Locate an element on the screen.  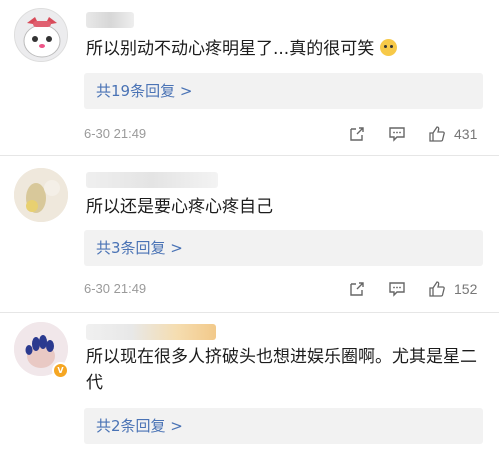
comment-text: 所以别动不动心疼明星了...真的很可笑 is located at coordinates (282, 49).